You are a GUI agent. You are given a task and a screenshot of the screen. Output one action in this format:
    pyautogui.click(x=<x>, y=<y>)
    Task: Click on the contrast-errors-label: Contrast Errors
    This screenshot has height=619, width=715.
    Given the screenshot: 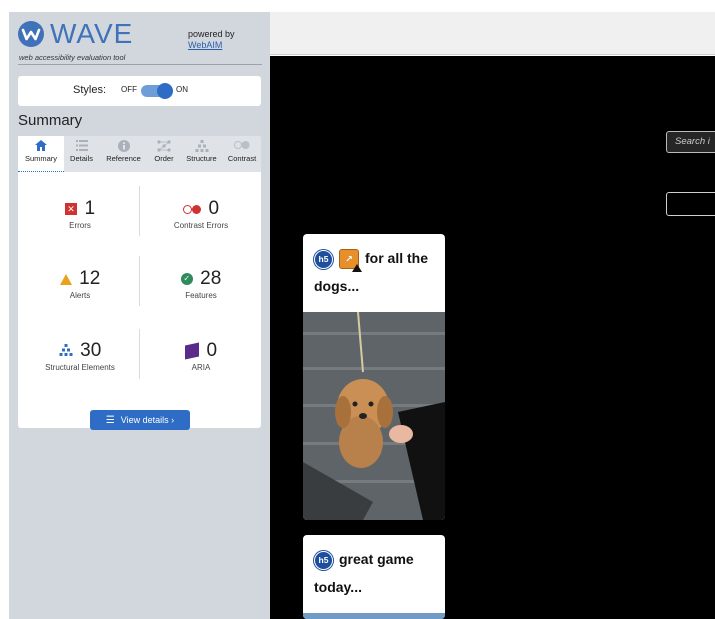 What is the action you would take?
    pyautogui.click(x=201, y=225)
    